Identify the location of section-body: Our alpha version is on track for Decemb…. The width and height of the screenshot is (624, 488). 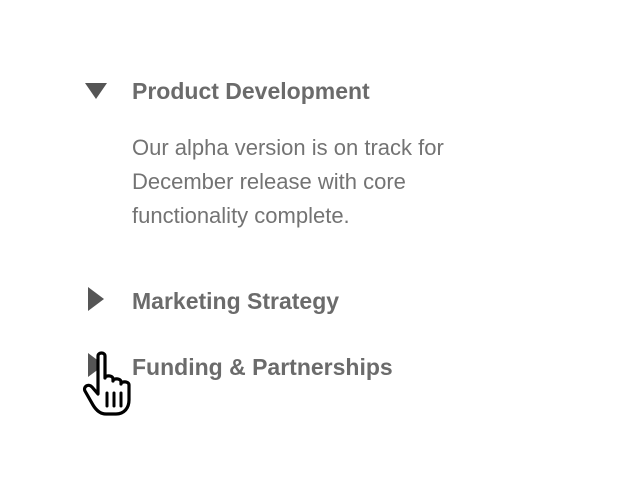
(332, 182).